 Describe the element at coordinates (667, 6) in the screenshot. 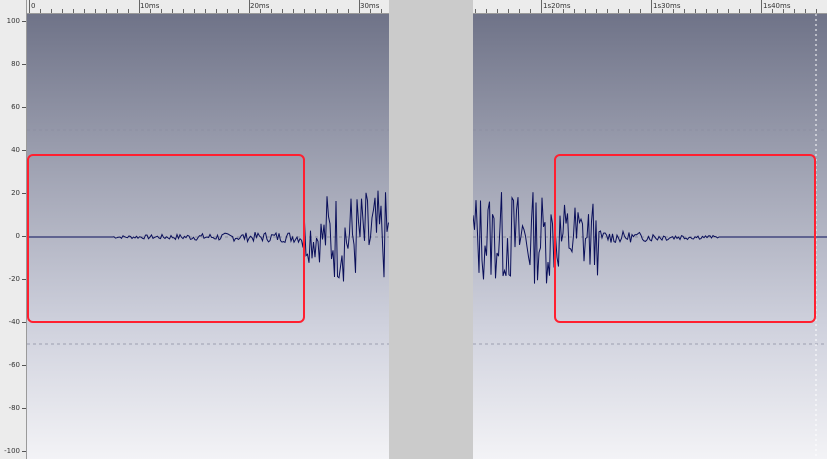

I see `time-label-1s30ms: 1s30ms` at that location.